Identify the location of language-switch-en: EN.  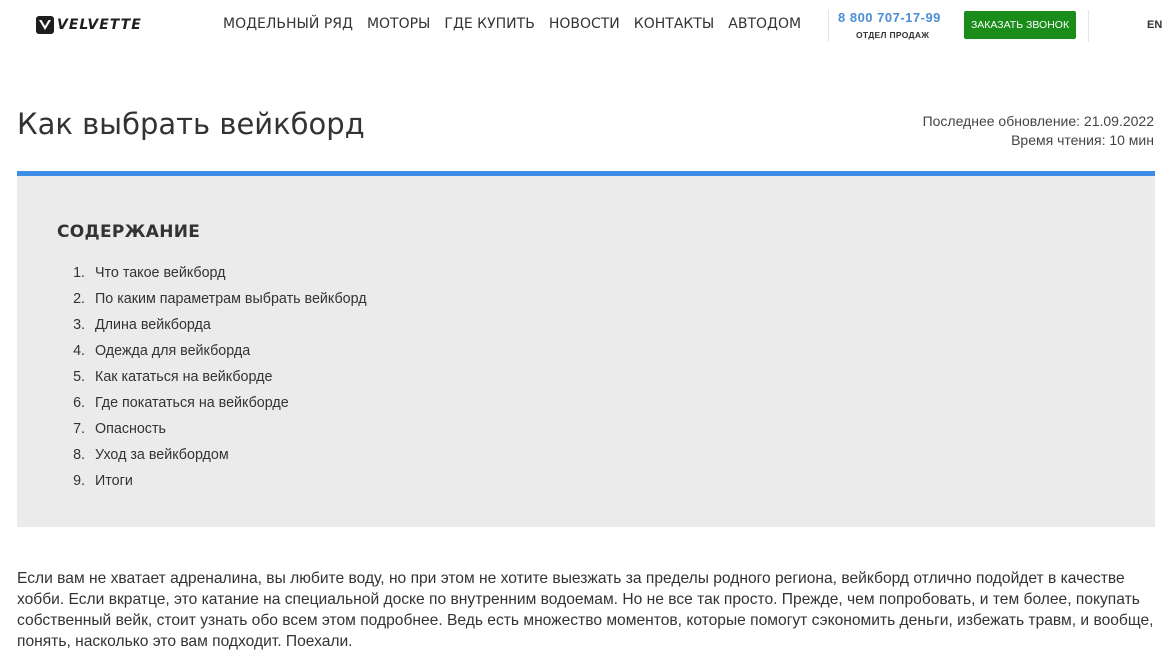
(1154, 25).